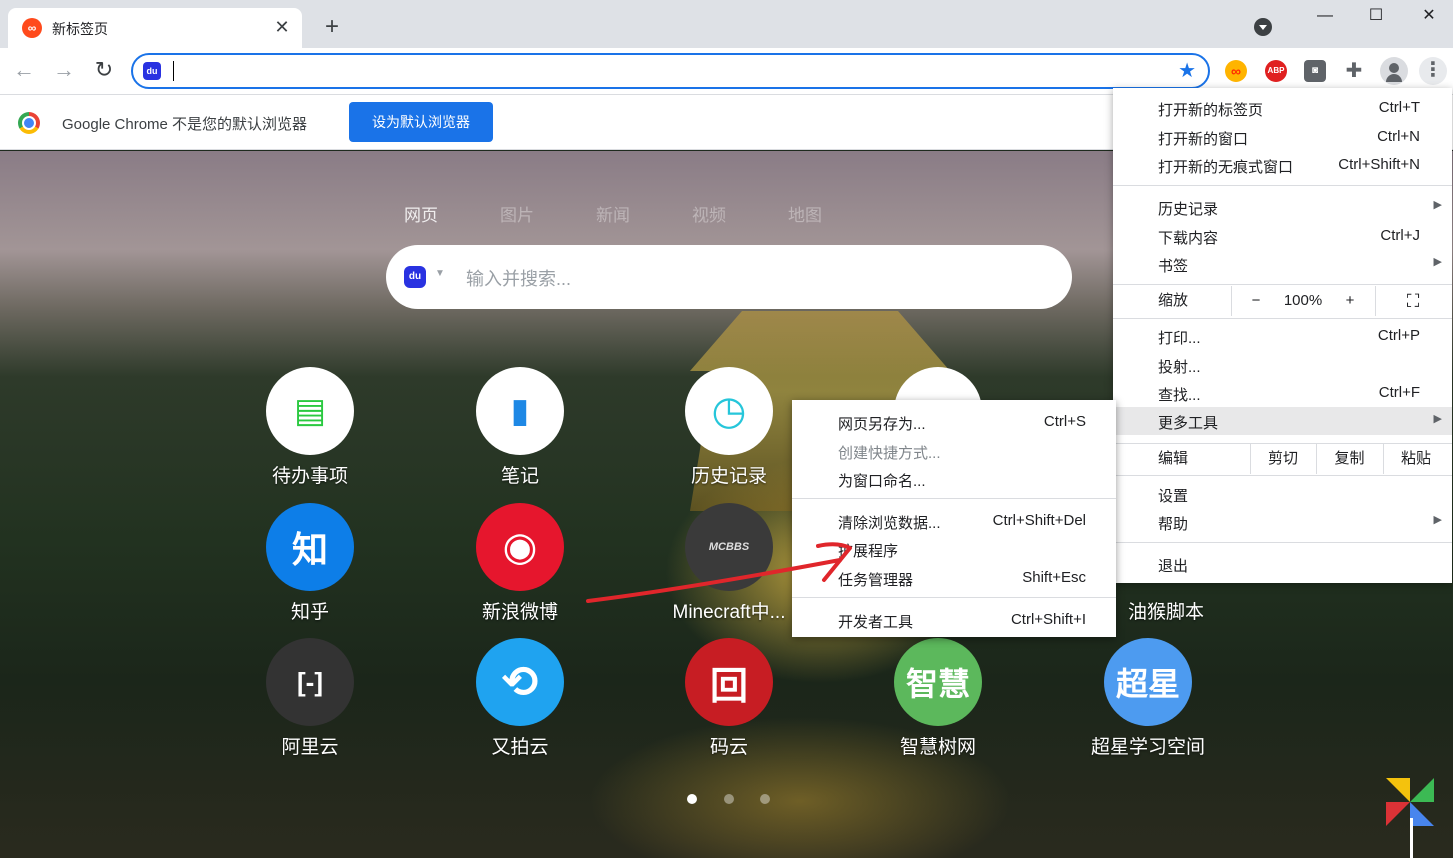 The height and width of the screenshot is (858, 1453). What do you see at coordinates (1376, 16) in the screenshot?
I see `maximize-button: ☐` at bounding box center [1376, 16].